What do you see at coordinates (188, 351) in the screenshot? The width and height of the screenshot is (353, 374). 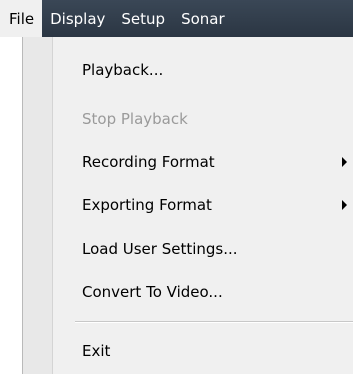 I see `menu-item-exit: Exit` at bounding box center [188, 351].